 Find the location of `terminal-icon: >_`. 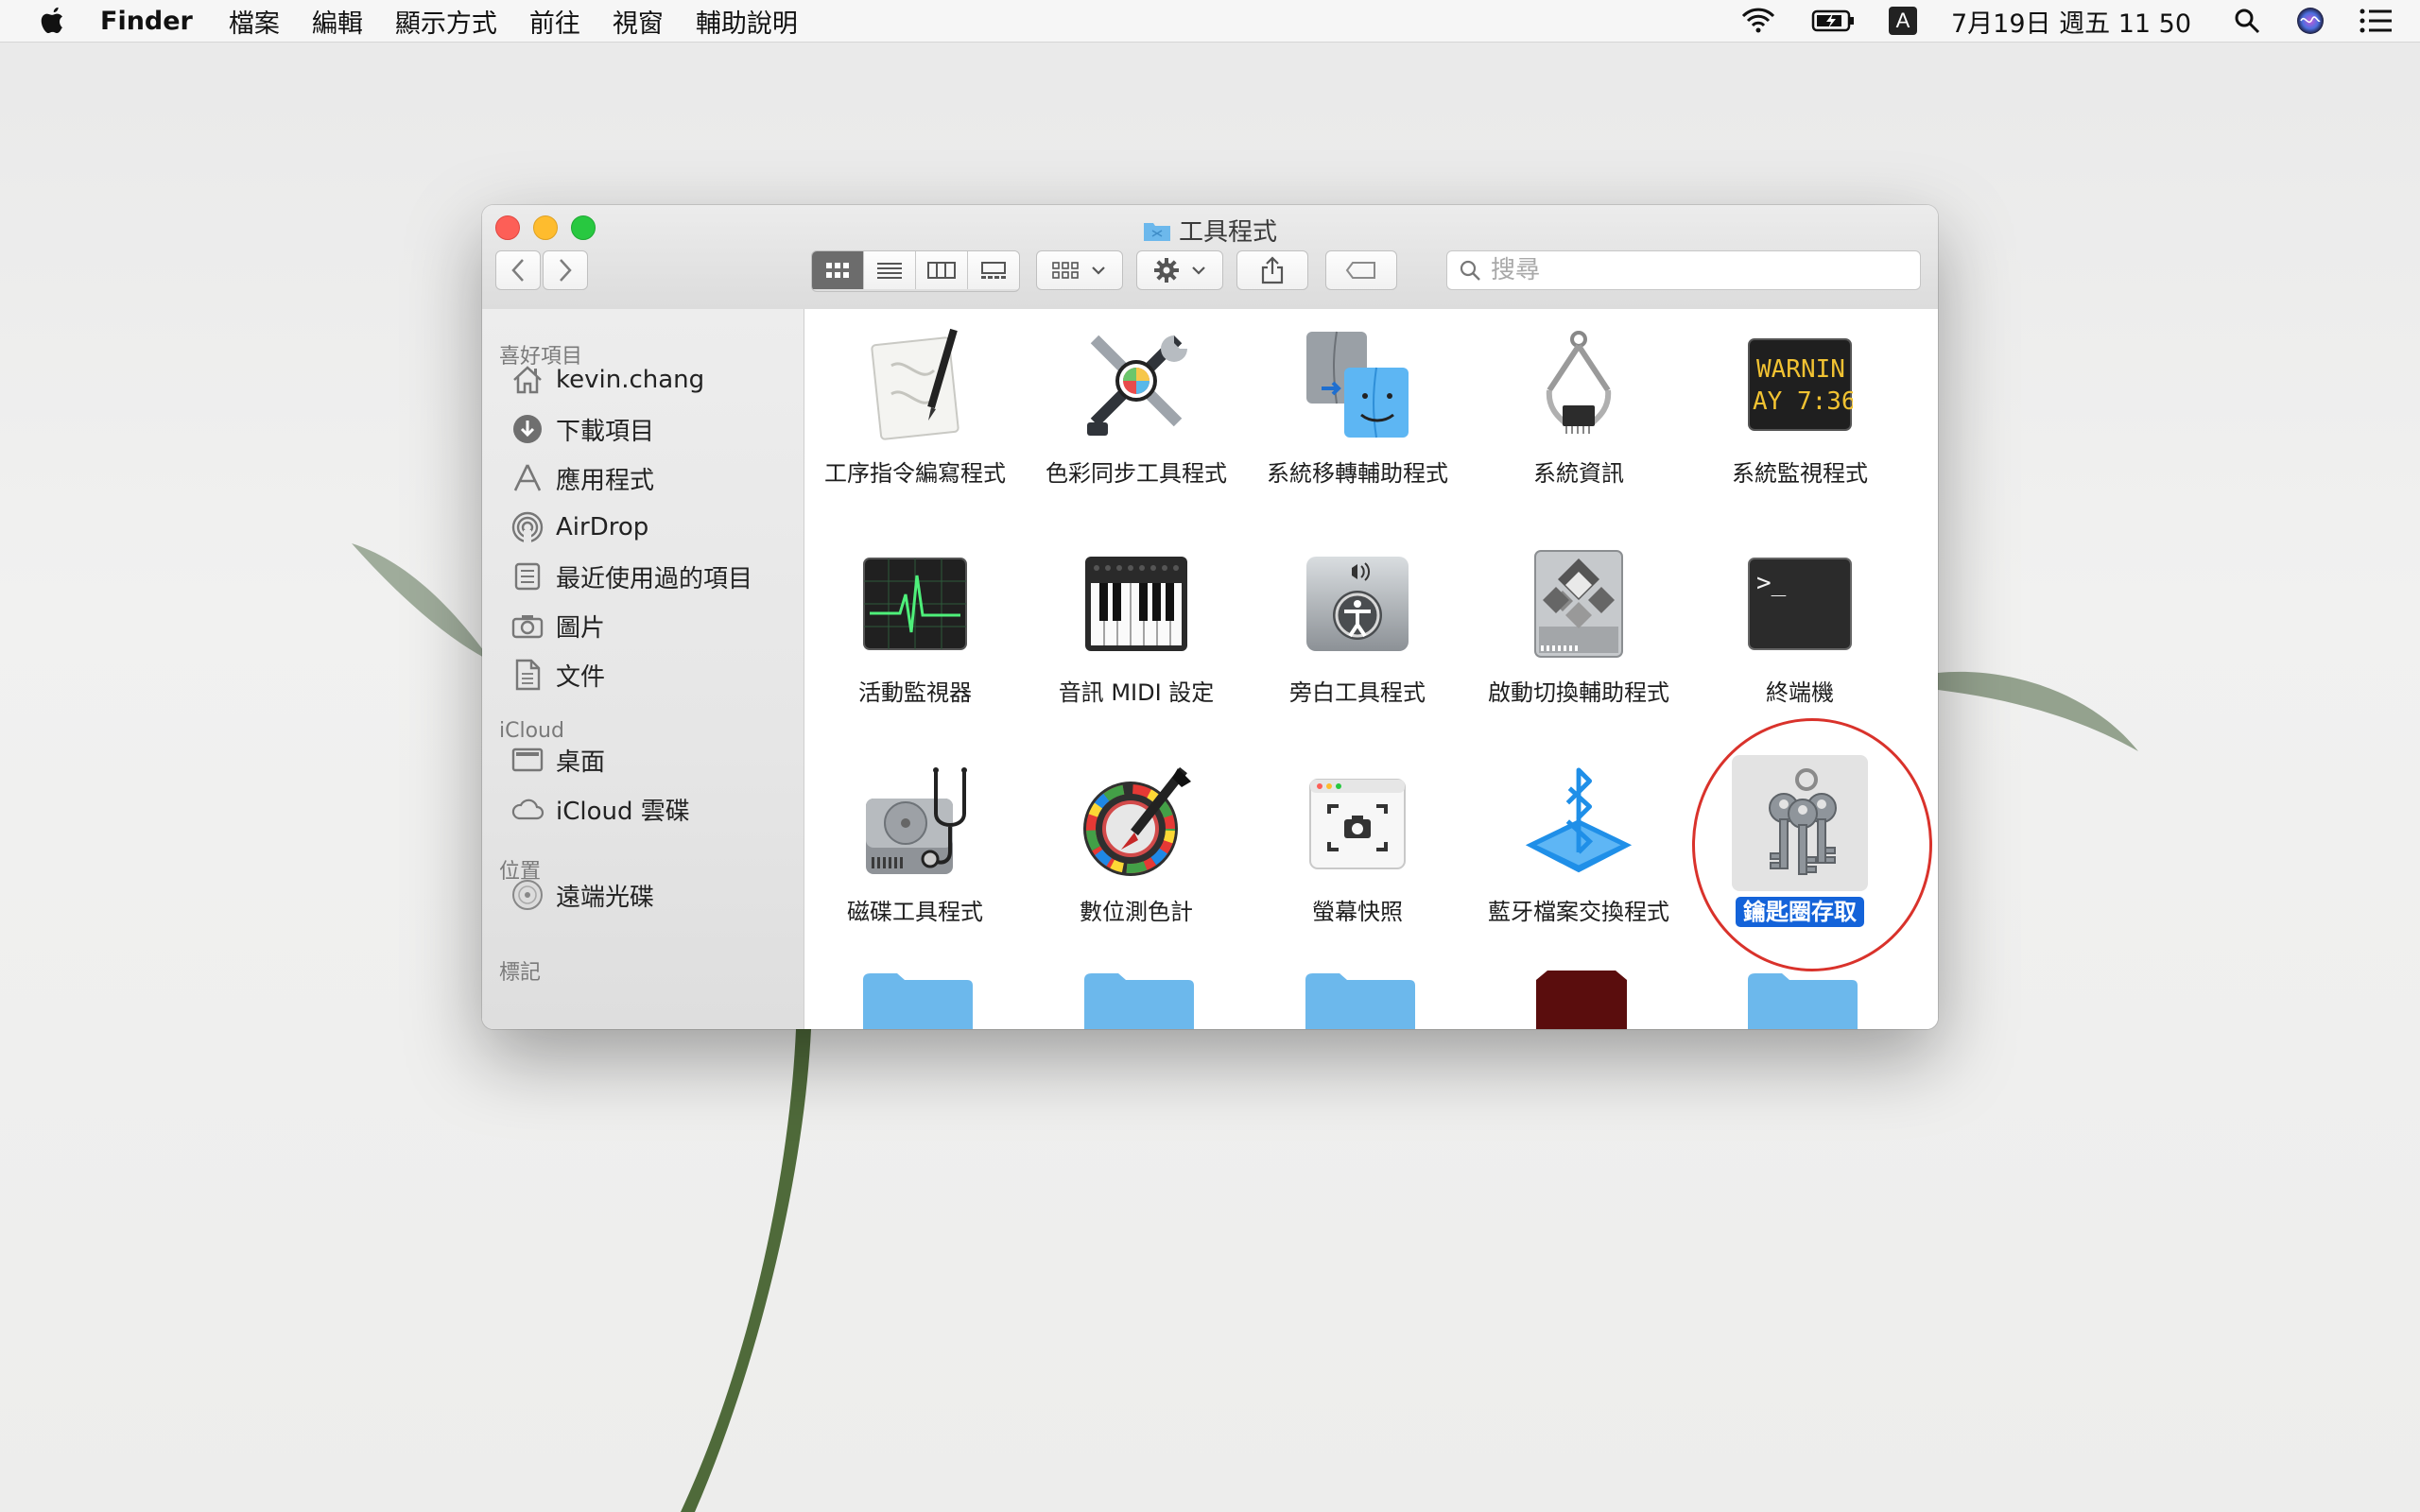

terminal-icon: >_ is located at coordinates (1800, 604).